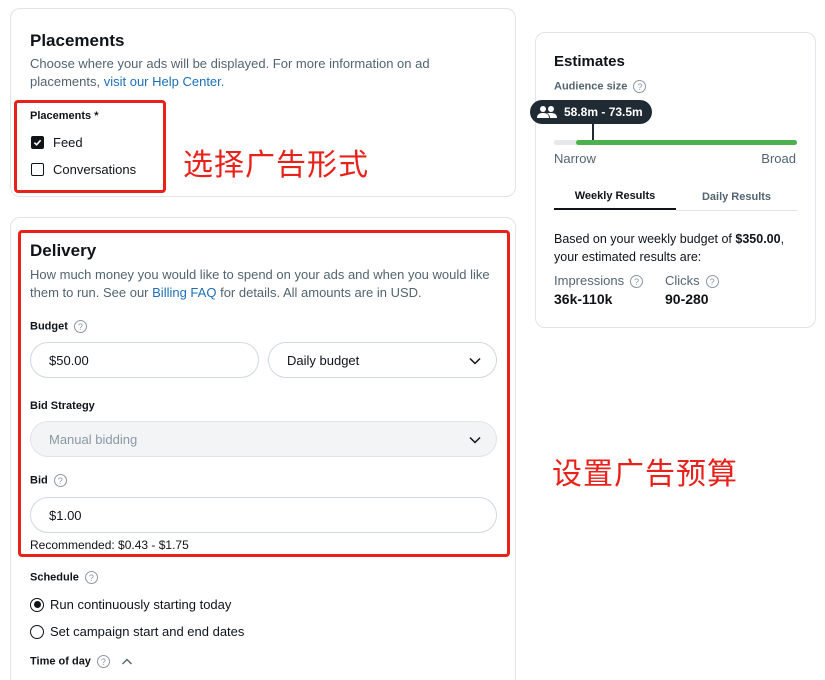 Image resolution: width=825 pixels, height=680 pixels. What do you see at coordinates (162, 81) in the screenshot?
I see `help-center-link: visit our Help Center` at bounding box center [162, 81].